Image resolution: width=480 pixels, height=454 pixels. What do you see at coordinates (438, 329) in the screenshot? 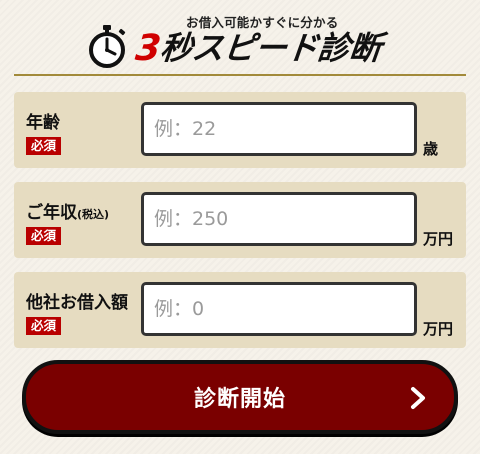
I see `other-borrowing-unit: 万円` at bounding box center [438, 329].